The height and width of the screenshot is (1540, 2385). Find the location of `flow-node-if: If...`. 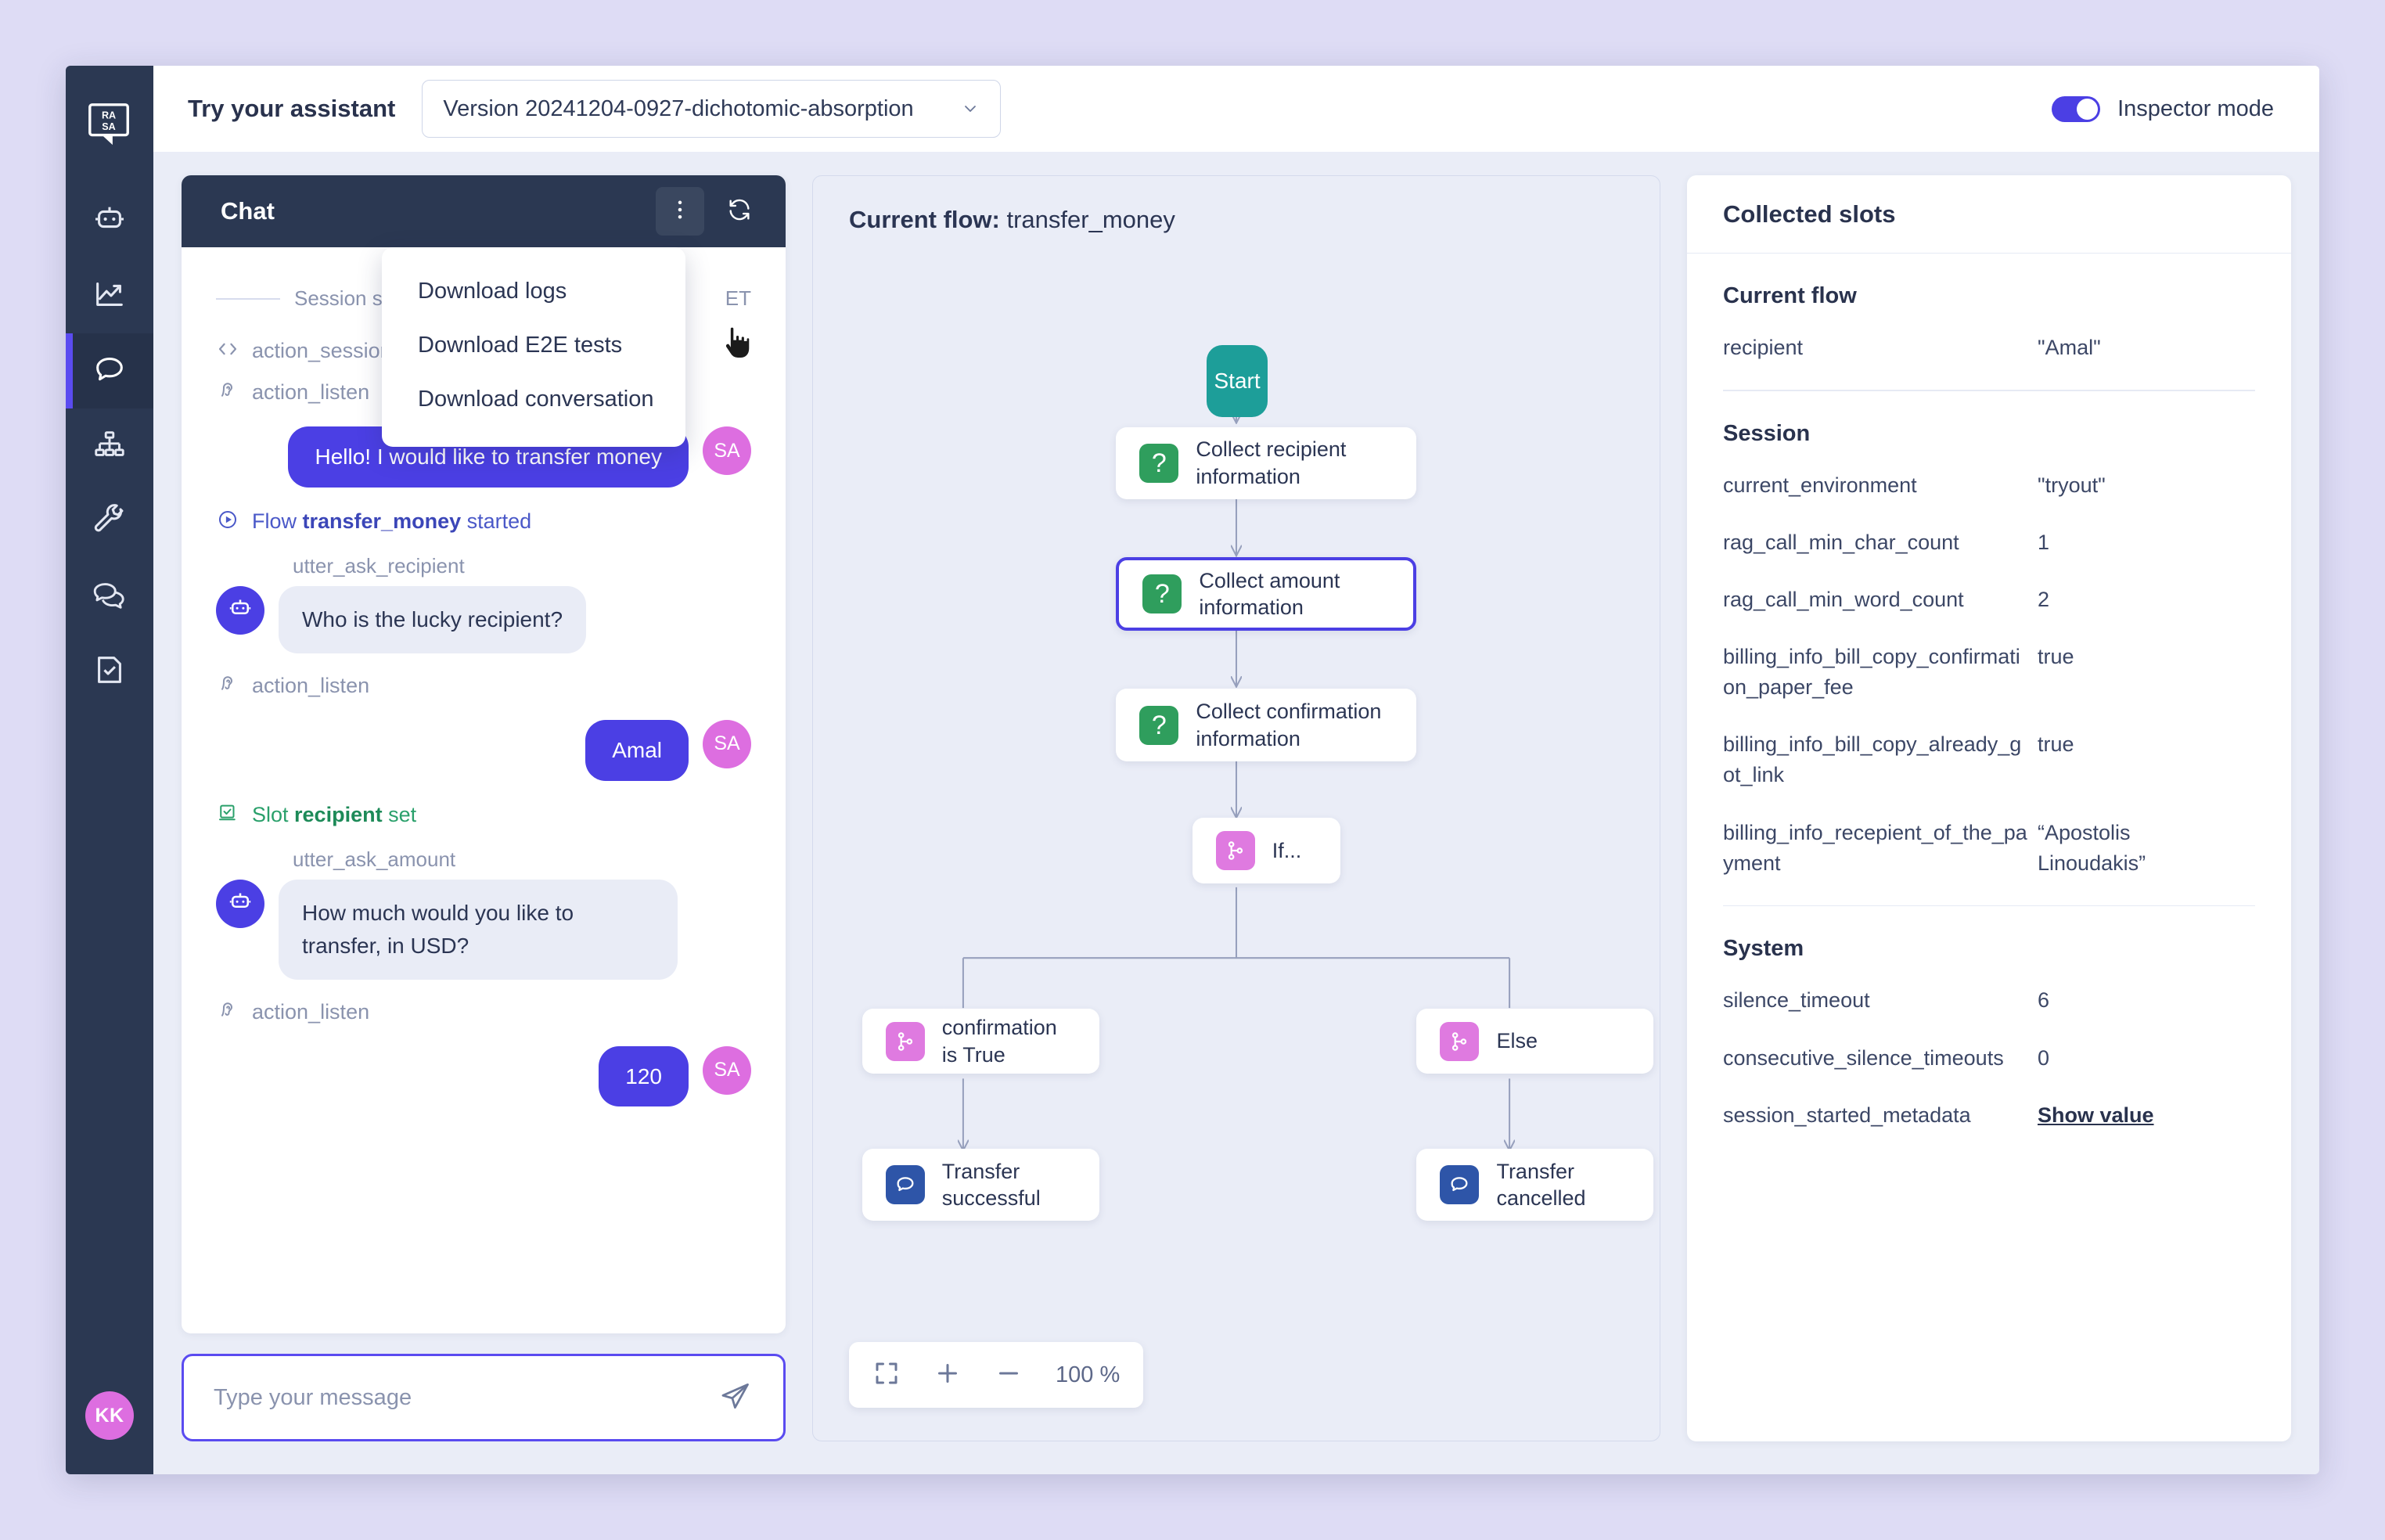

flow-node-if: If... is located at coordinates (1266, 850).